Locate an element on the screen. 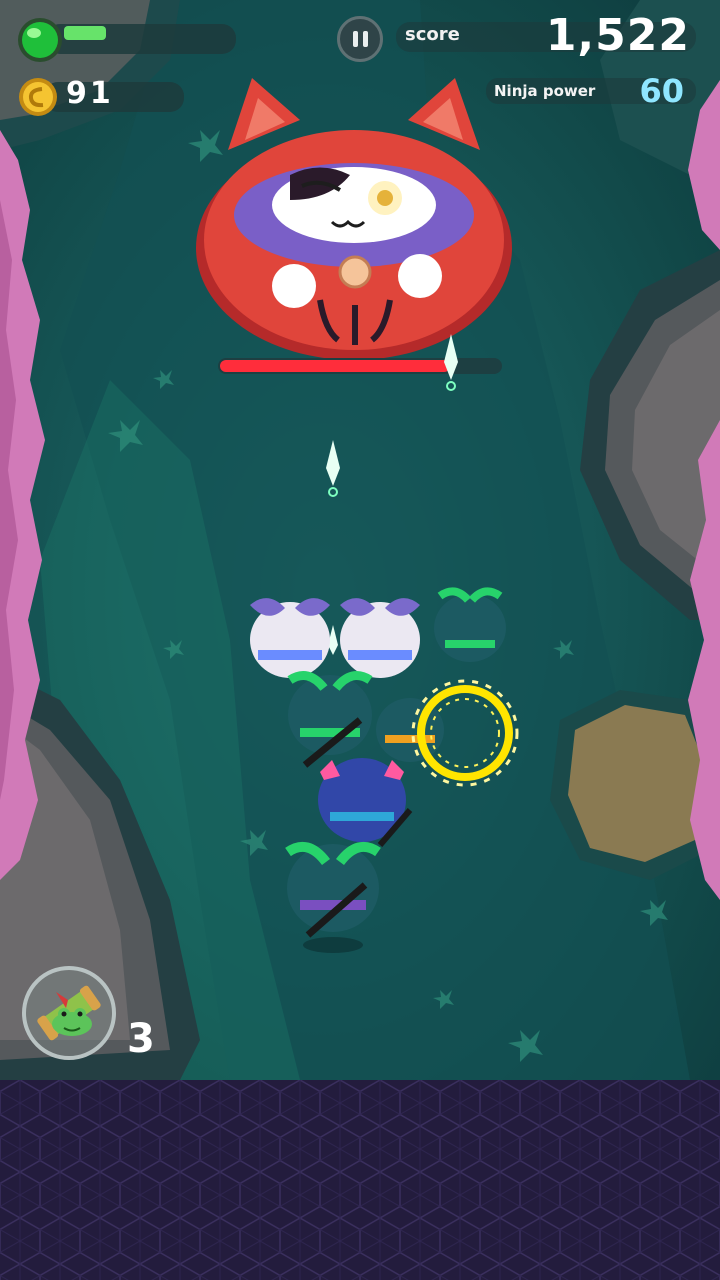  score-label: score is located at coordinates (432, 34).